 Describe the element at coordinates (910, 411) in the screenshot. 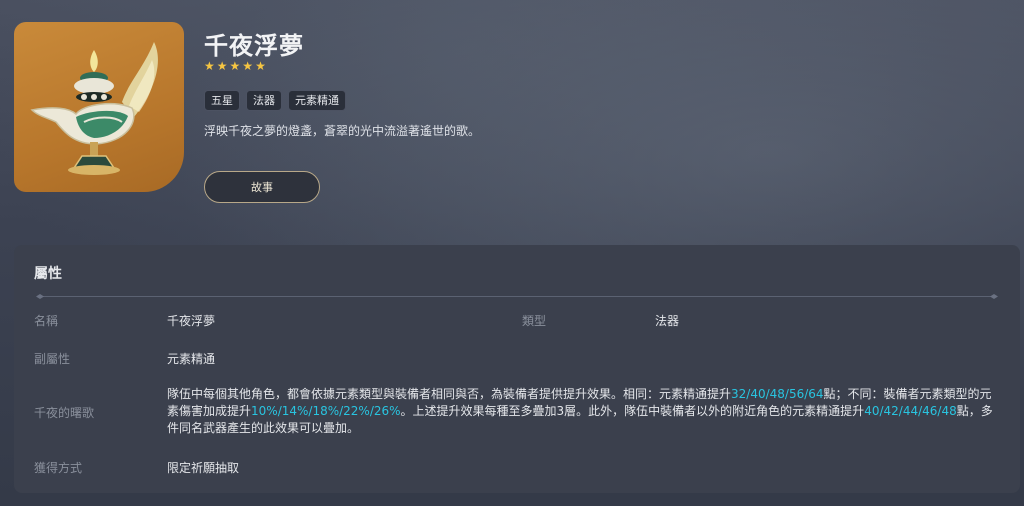

I see `effect-value-3: 40/42/44/46/48` at that location.